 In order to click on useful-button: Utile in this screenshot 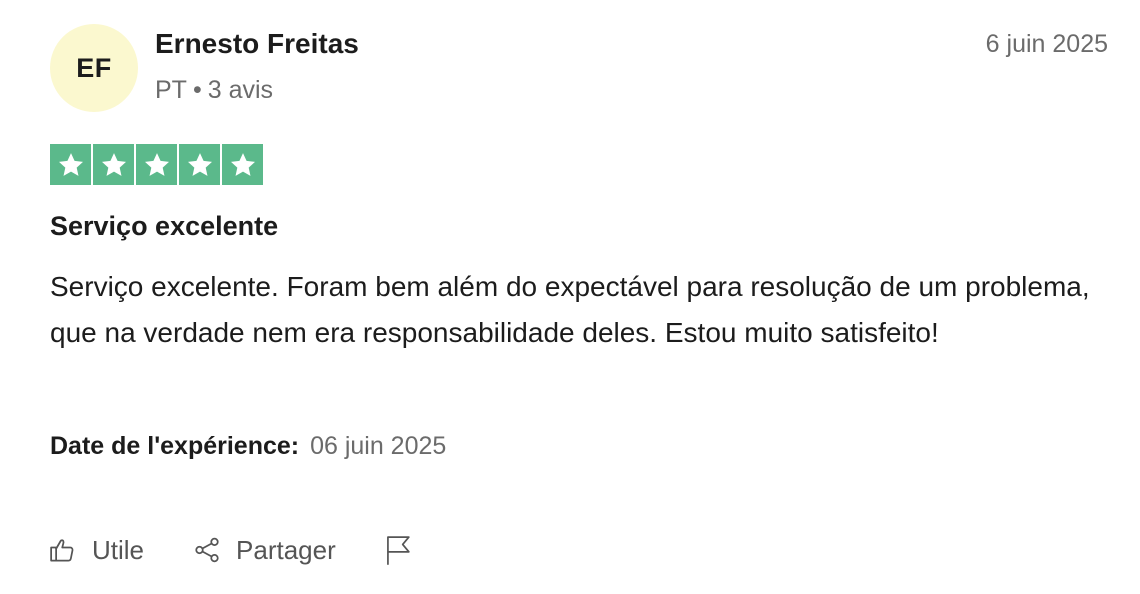, I will do `click(96, 550)`.